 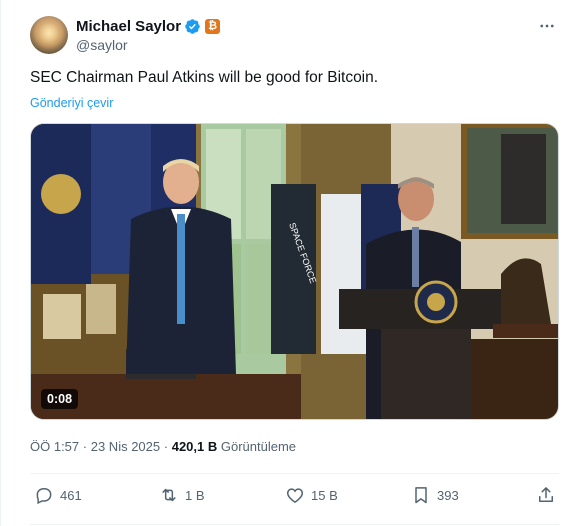 What do you see at coordinates (547, 26) in the screenshot?
I see `more-icon` at bounding box center [547, 26].